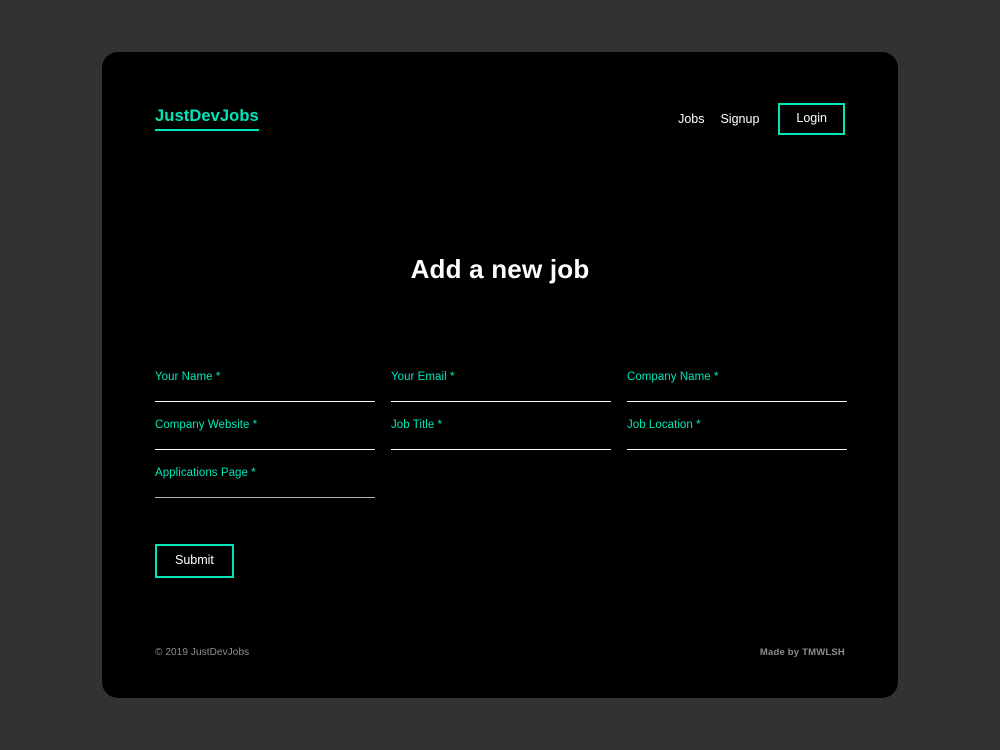 This screenshot has width=1000, height=750. Describe the element at coordinates (669, 377) in the screenshot. I see `label-text-company-name: Company Name` at that location.